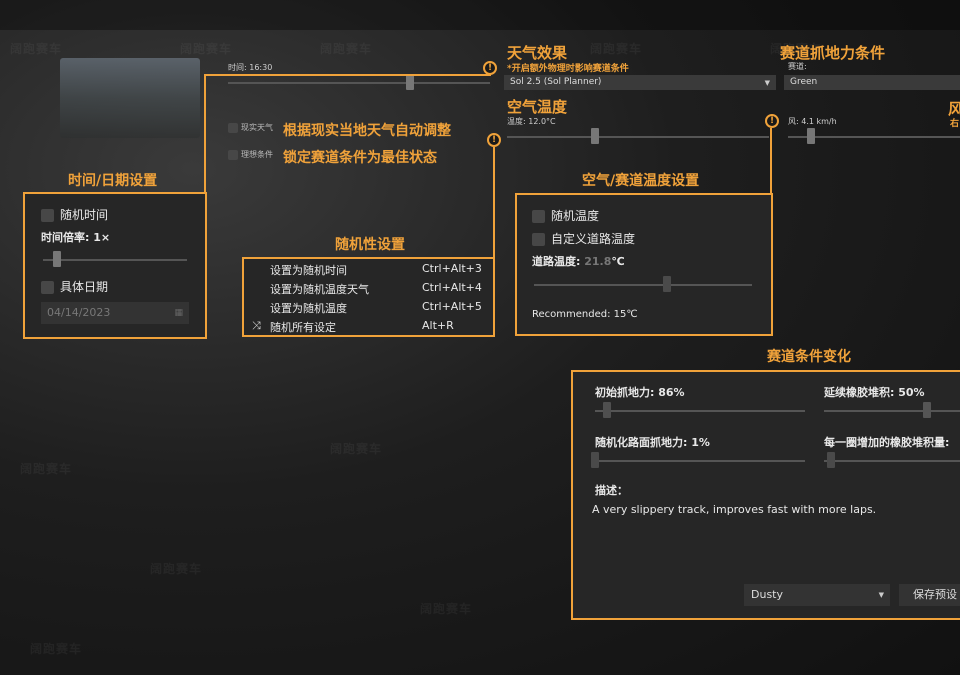 This screenshot has height=675, width=960. What do you see at coordinates (257, 127) in the screenshot?
I see `real-weather-label: 现实天气` at bounding box center [257, 127].